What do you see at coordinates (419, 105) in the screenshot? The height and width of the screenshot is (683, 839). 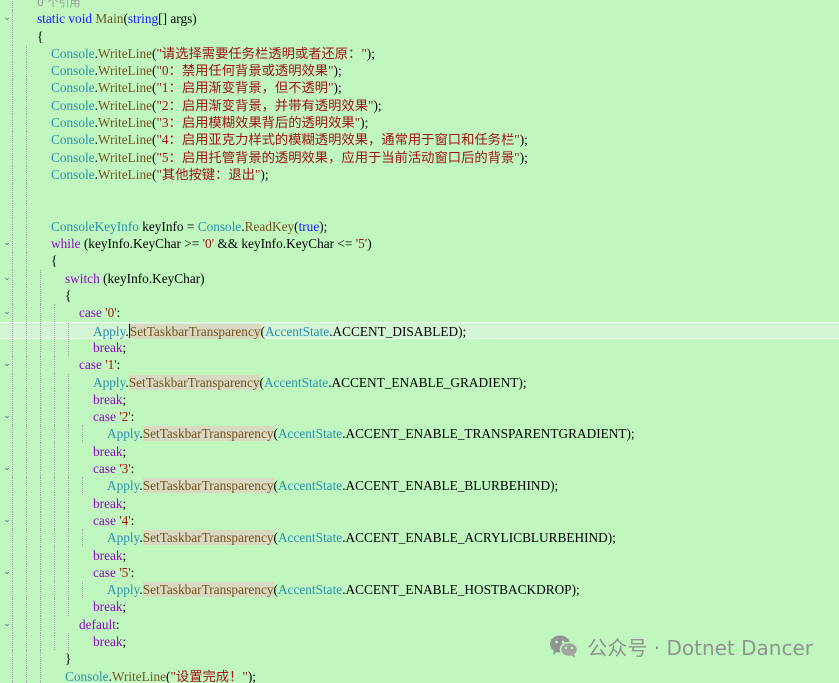 I see `code-line: Console.WriteLine("2：启用渐变背景，并带有透明效果");` at bounding box center [419, 105].